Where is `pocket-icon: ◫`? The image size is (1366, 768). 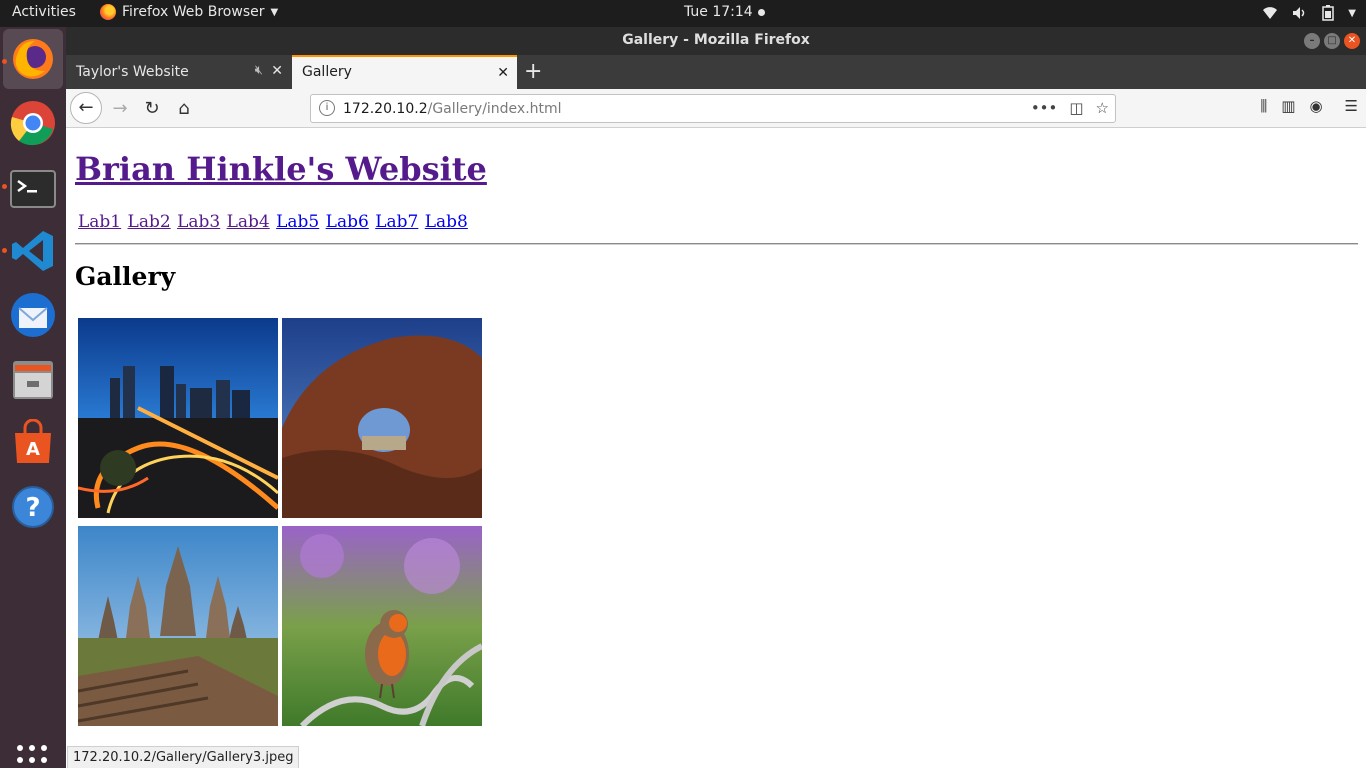
pocket-icon: ◫ is located at coordinates (1076, 108).